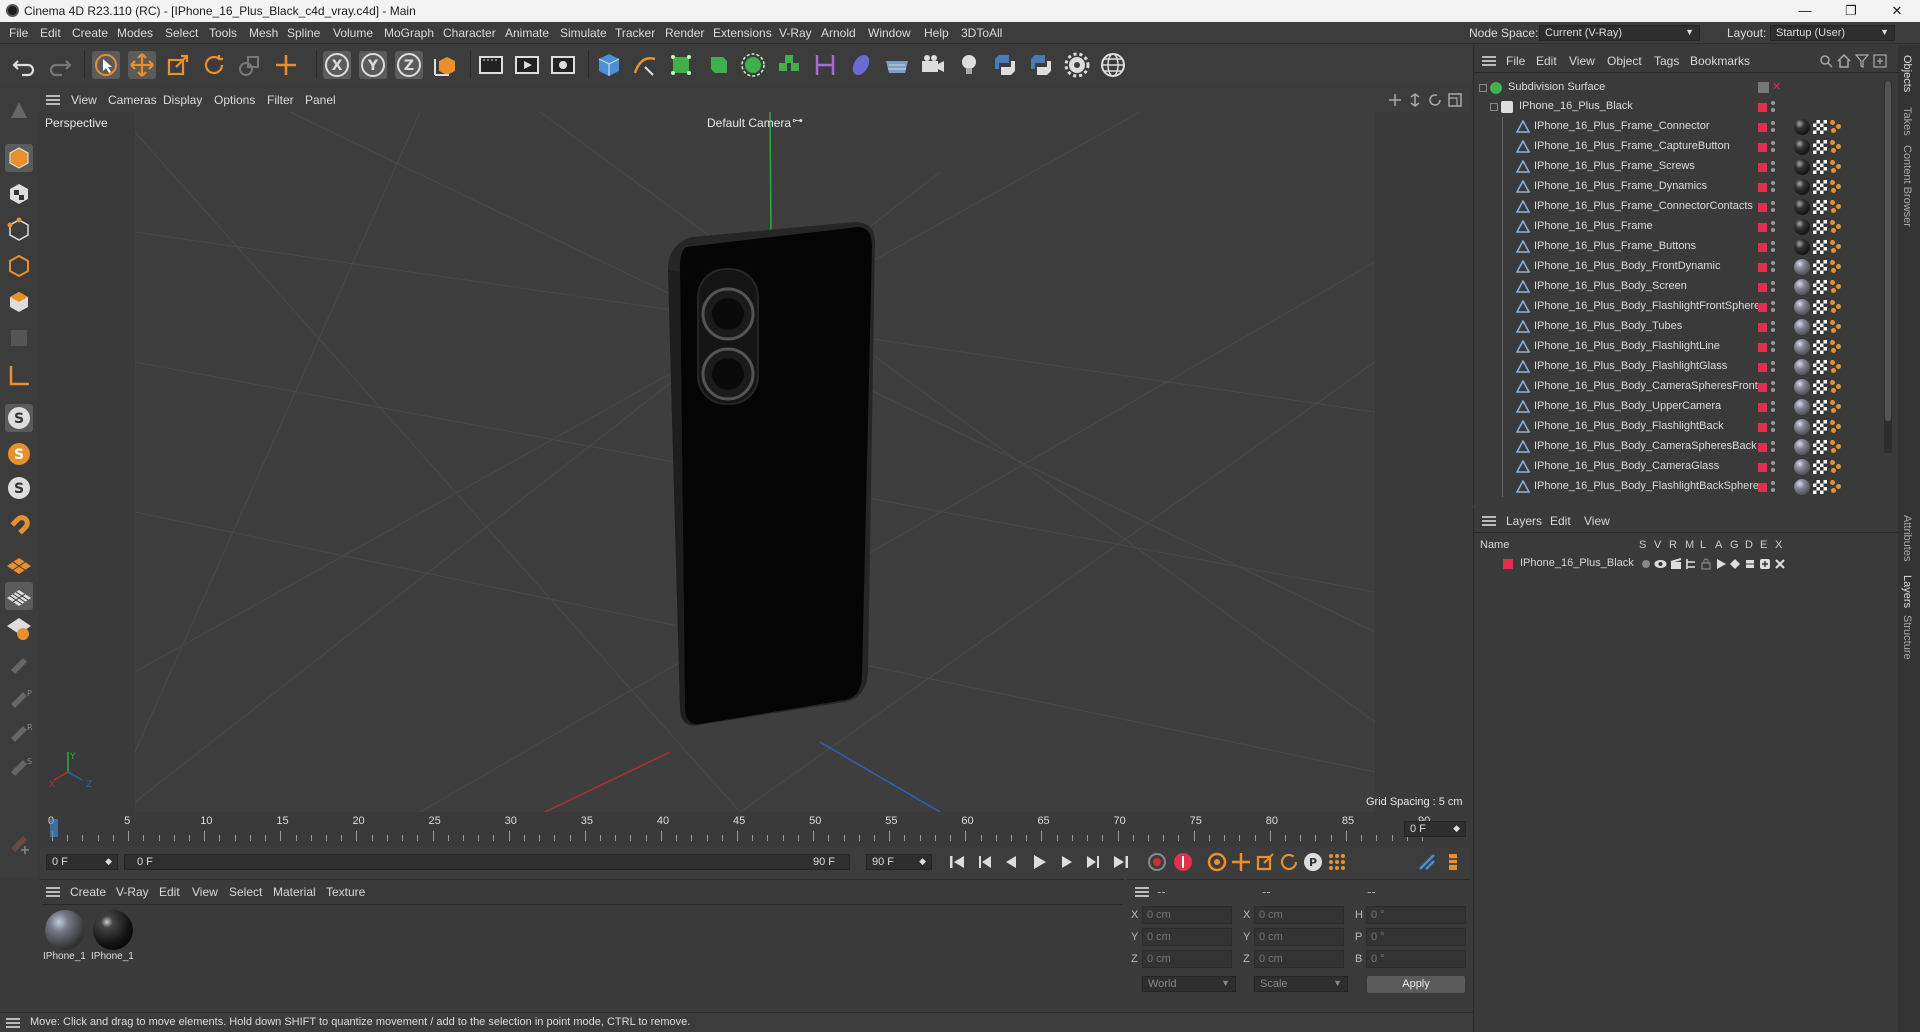 This screenshot has width=1920, height=1032. Describe the element at coordinates (84, 100) in the screenshot. I see `viewport-menu-view: View` at that location.